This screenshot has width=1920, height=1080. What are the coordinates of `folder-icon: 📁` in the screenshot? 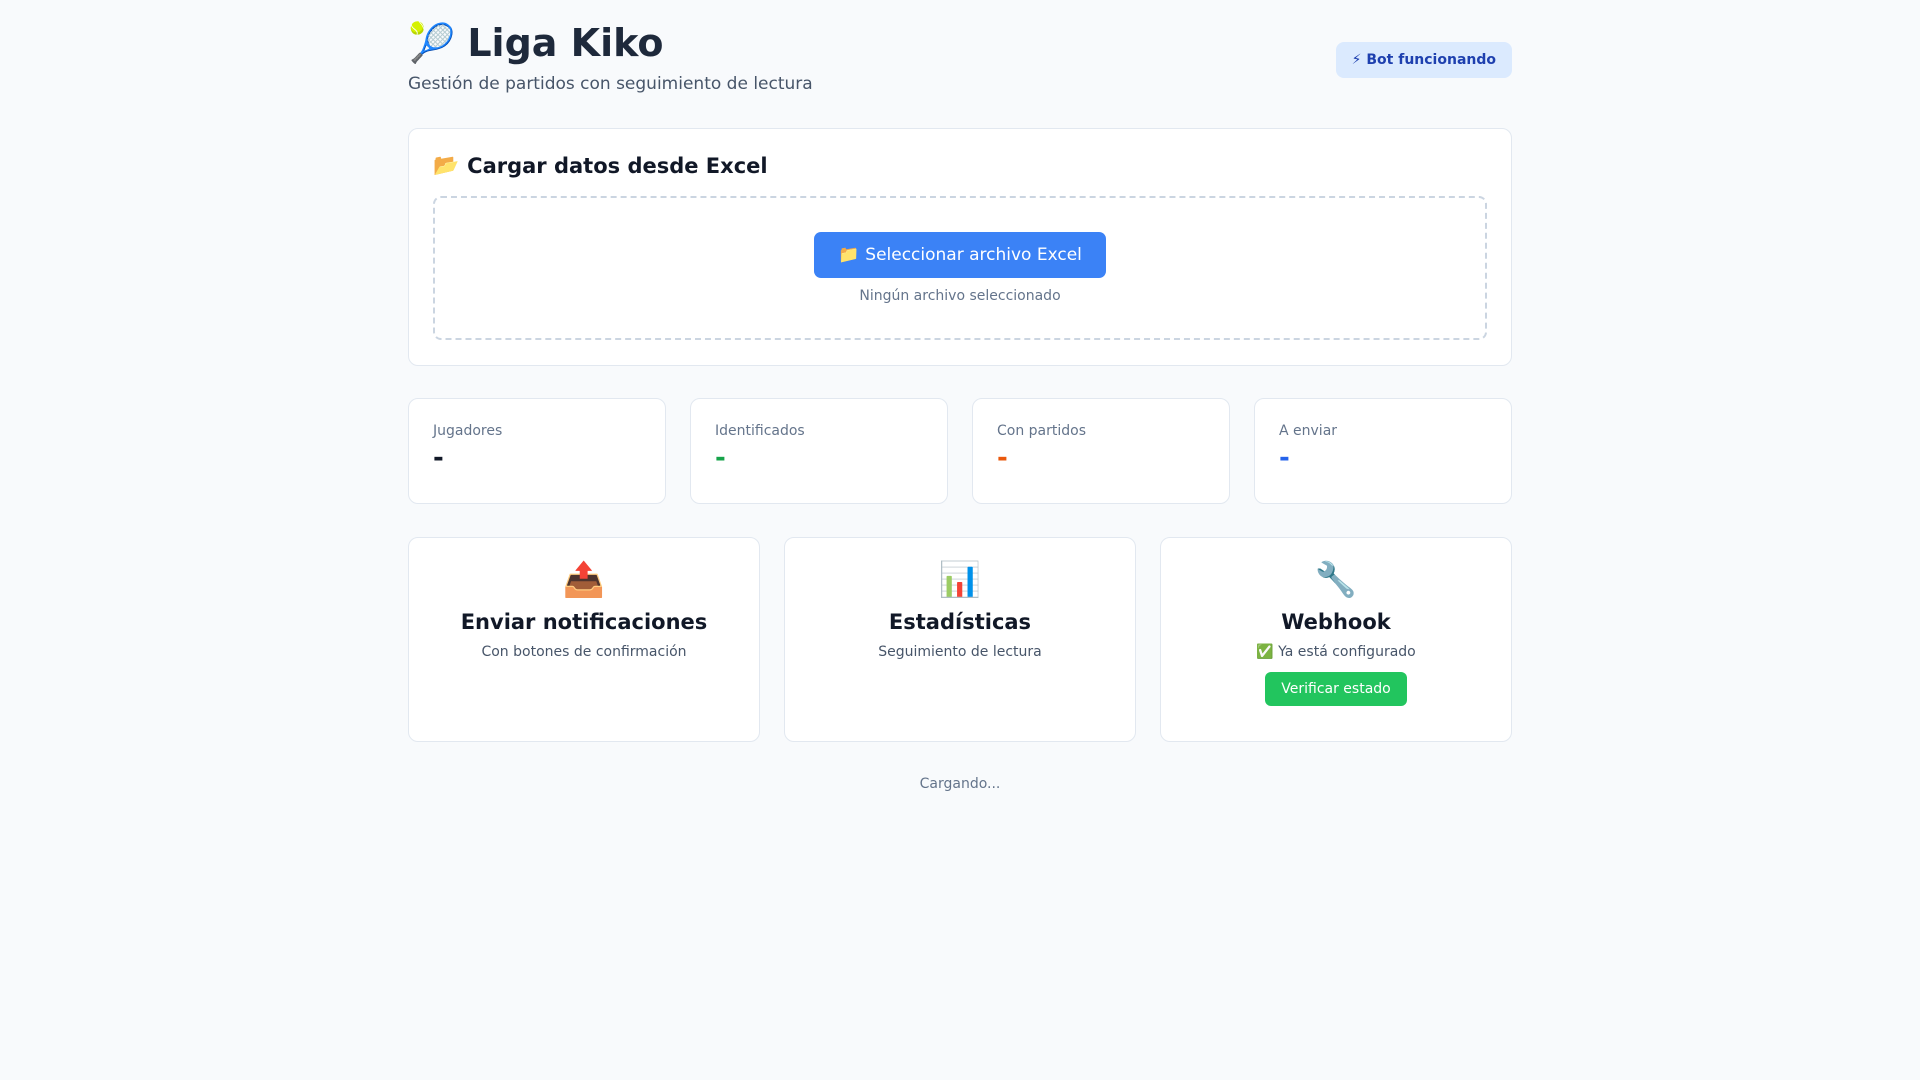 It's located at (849, 255).